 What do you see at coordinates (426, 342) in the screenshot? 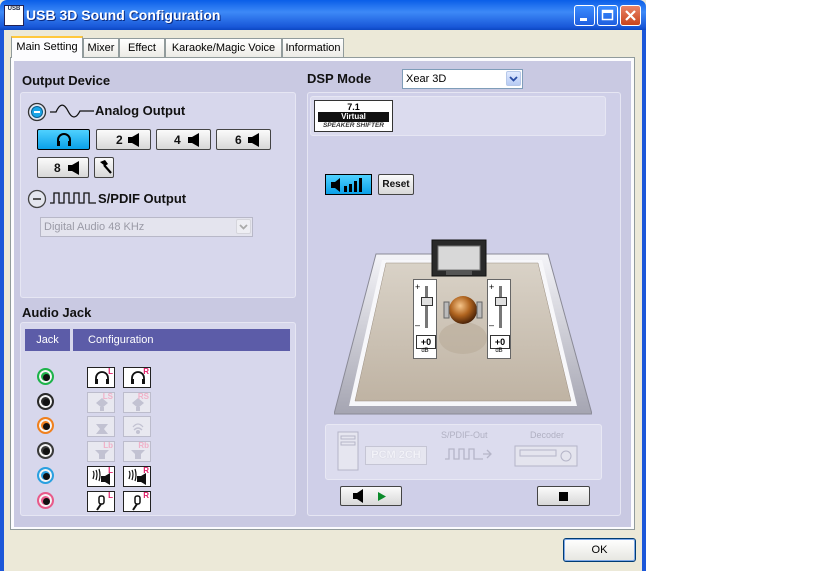
I see `left-level-value: +0` at bounding box center [426, 342].